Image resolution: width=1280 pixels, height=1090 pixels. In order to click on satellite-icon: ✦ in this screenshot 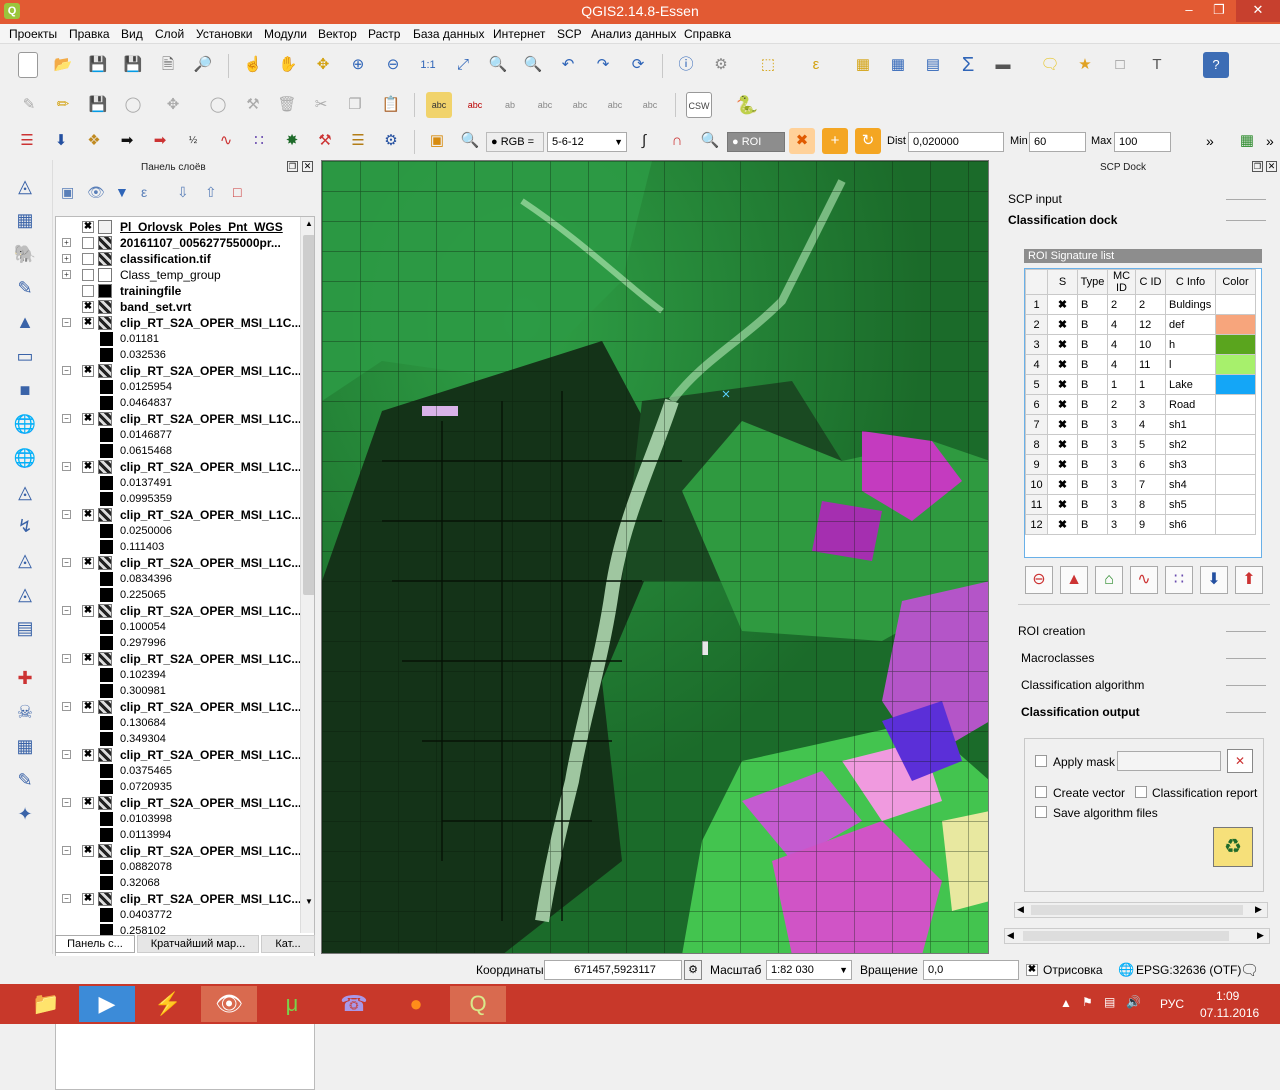, I will do `click(25, 814)`.